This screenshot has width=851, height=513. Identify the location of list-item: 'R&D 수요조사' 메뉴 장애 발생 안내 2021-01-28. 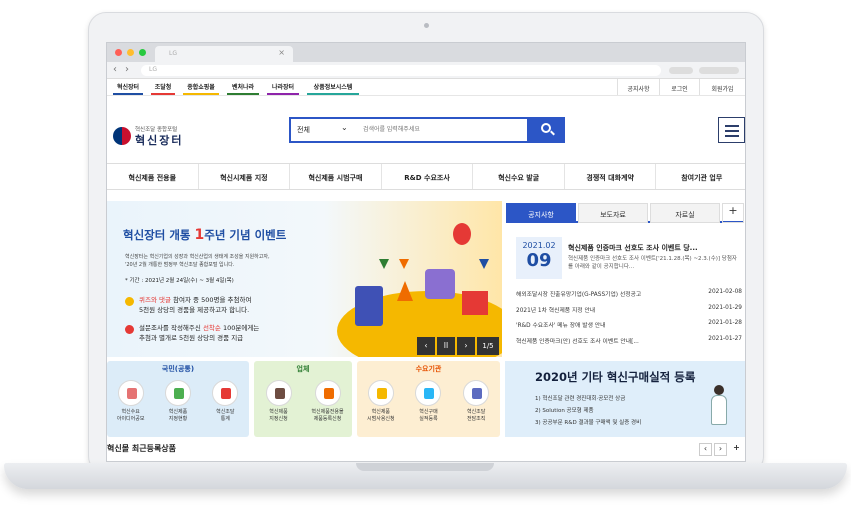
(629, 328).